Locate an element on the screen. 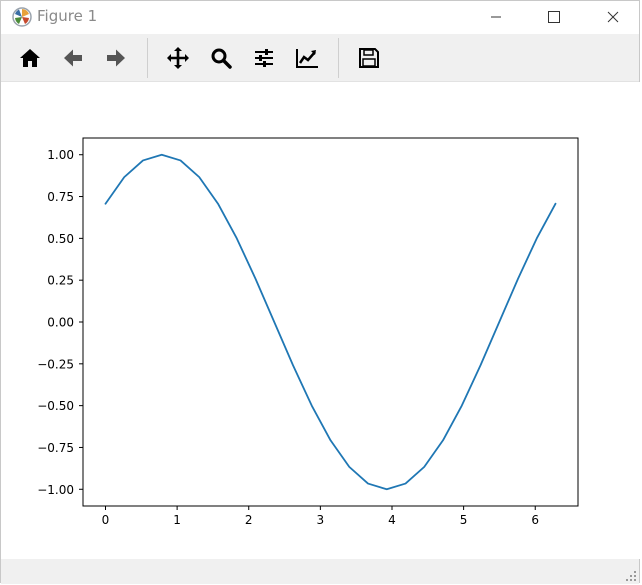  y-tick-label: −0.75 is located at coordinates (55, 448).